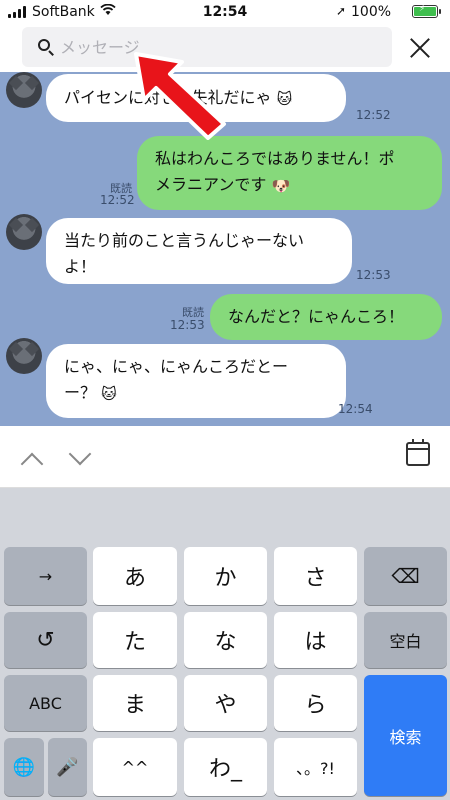 The width and height of the screenshot is (450, 800). Describe the element at coordinates (355, 409) in the screenshot. I see `message-time: 12:54` at that location.